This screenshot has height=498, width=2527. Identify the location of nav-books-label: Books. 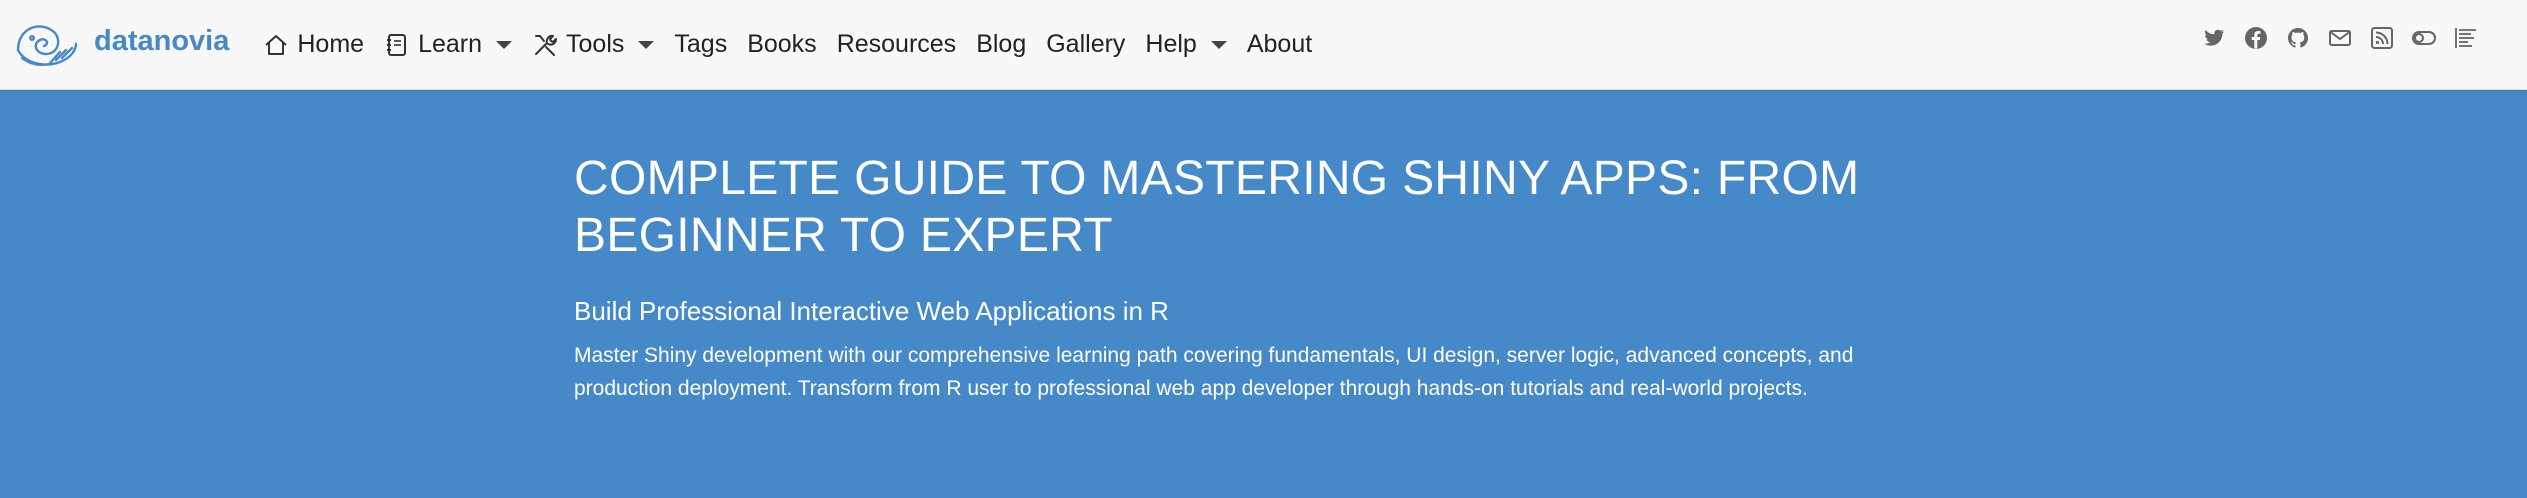
(782, 44).